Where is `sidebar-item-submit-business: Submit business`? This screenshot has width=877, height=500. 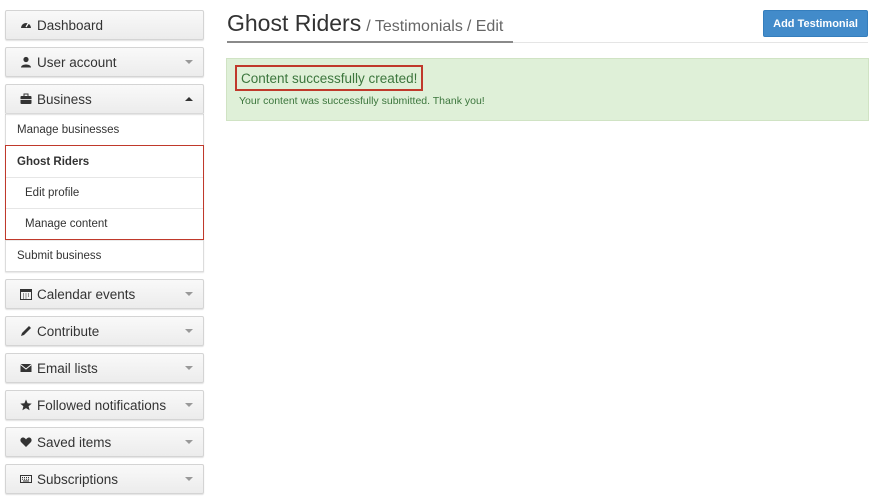 sidebar-item-submit-business: Submit business is located at coordinates (104, 255).